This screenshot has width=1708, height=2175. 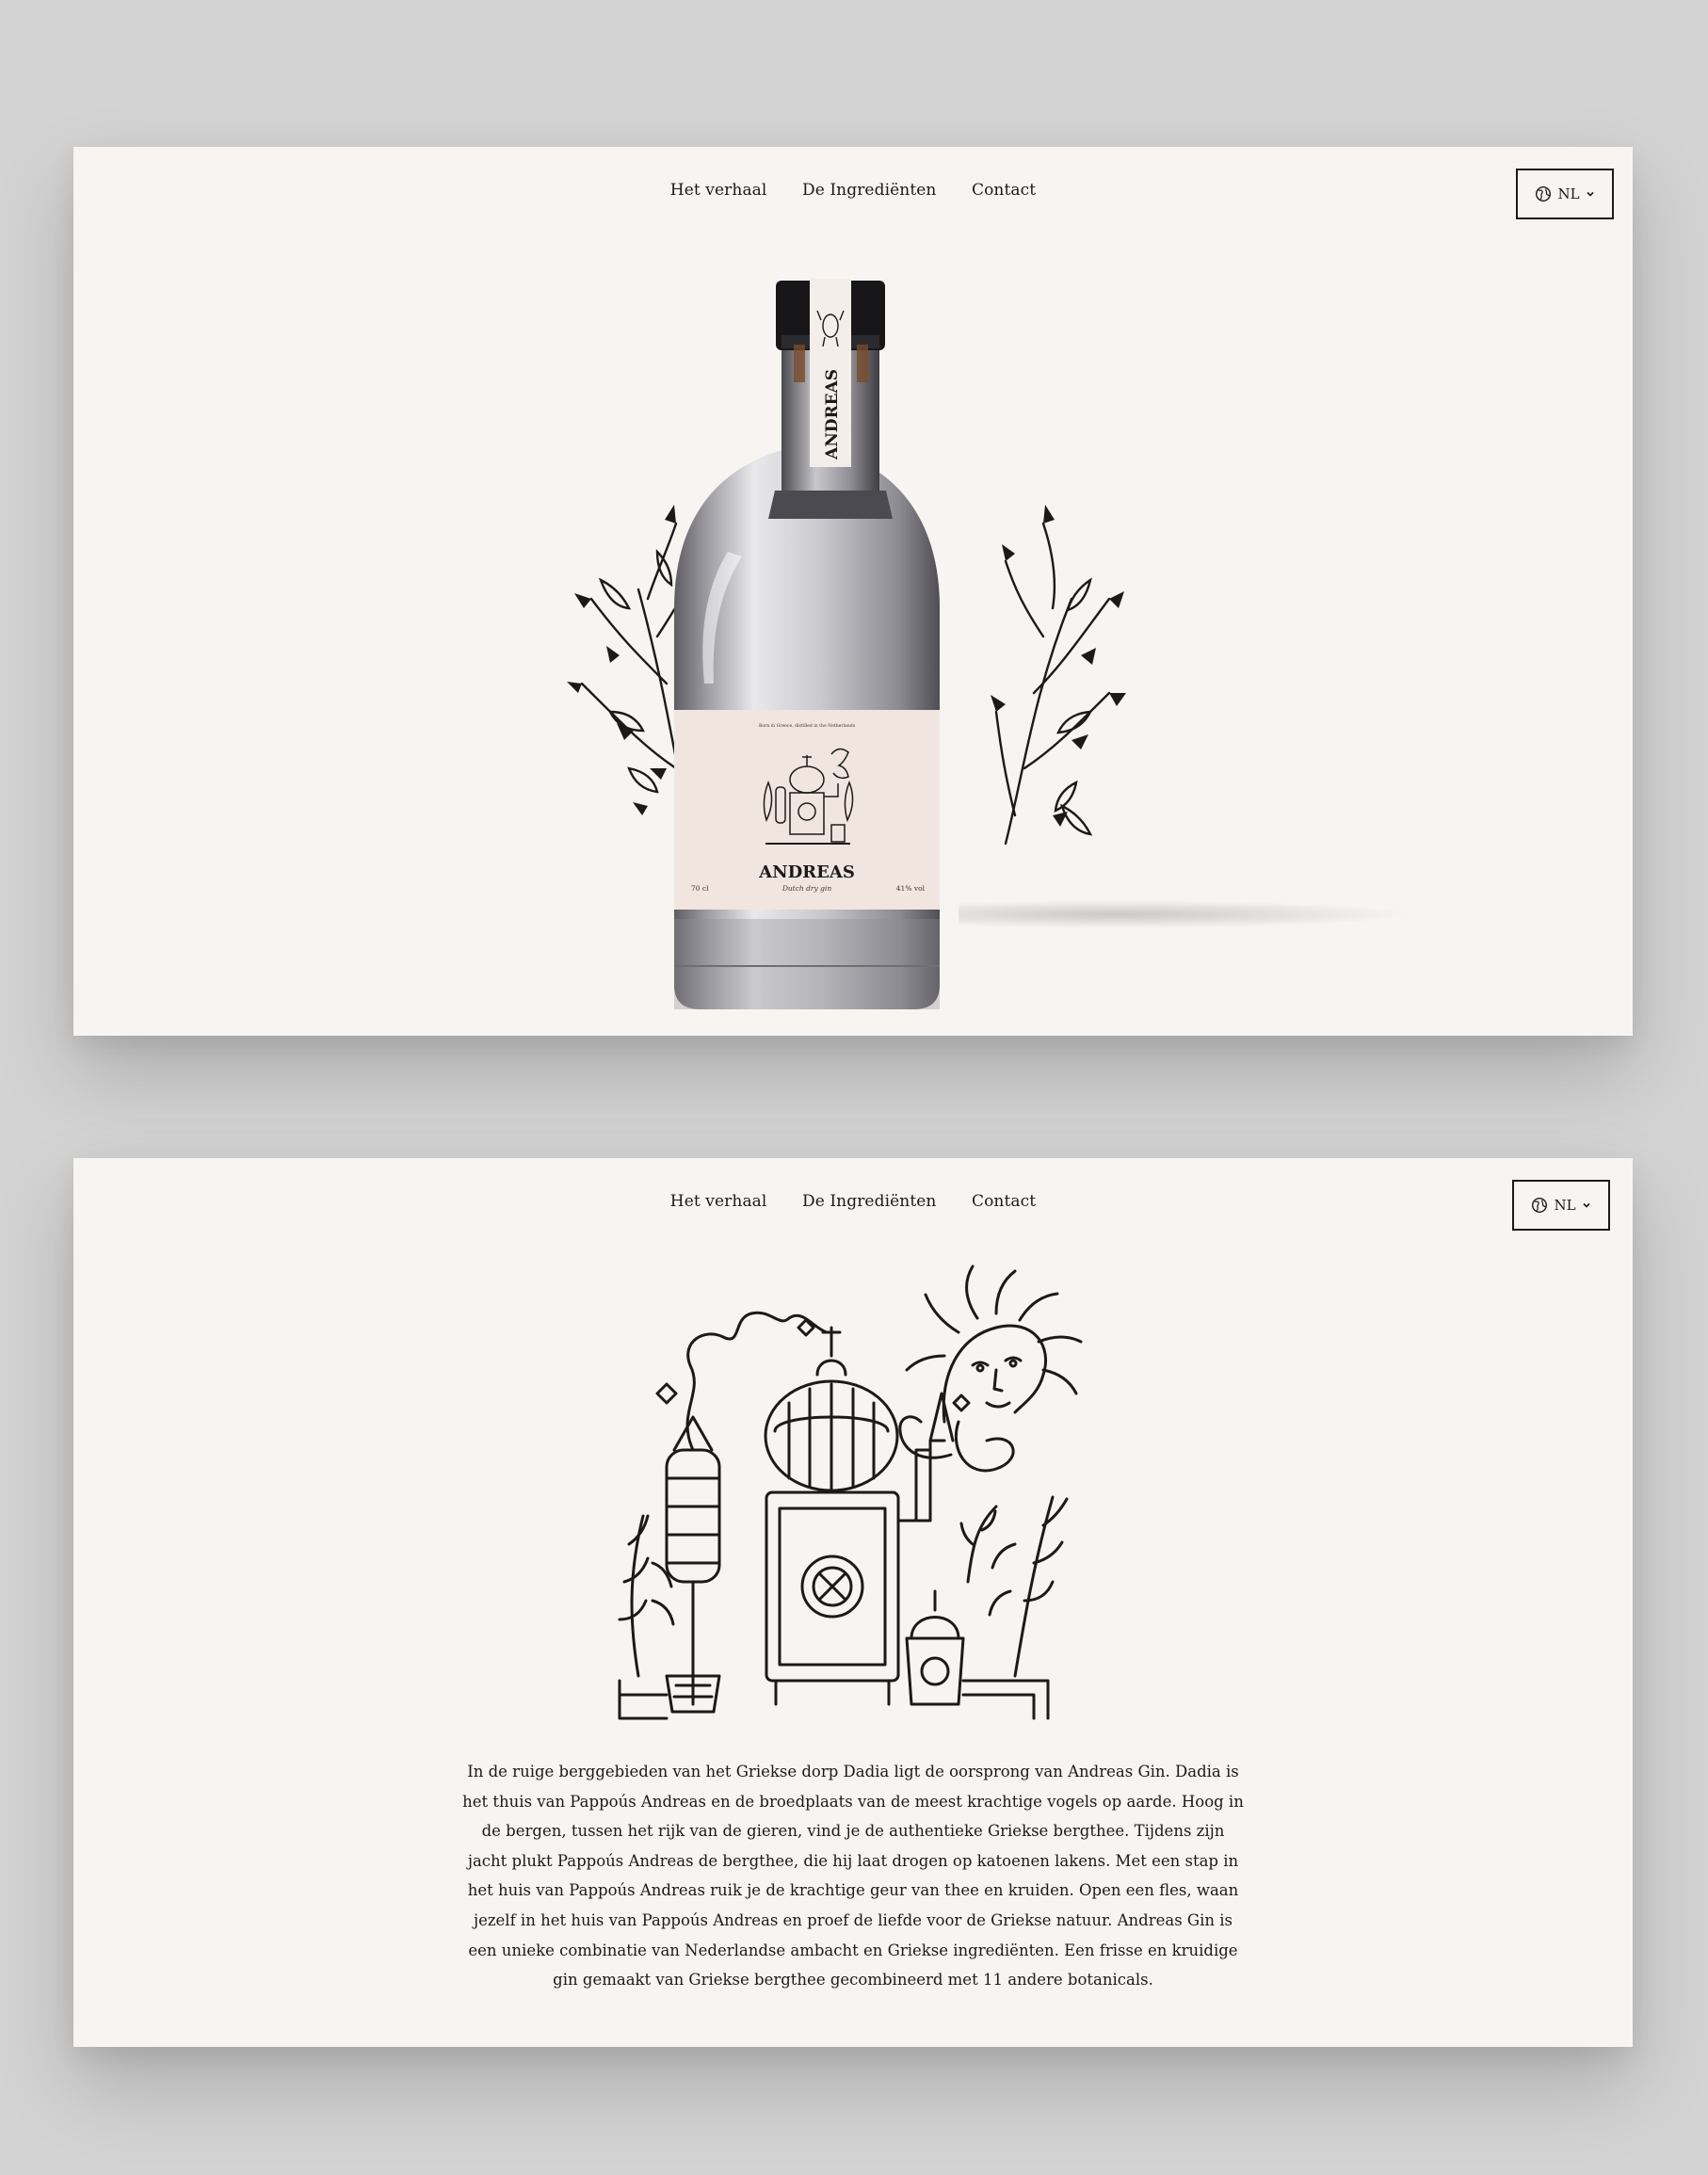 I want to click on label-brand: ANDREAS, so click(x=806, y=872).